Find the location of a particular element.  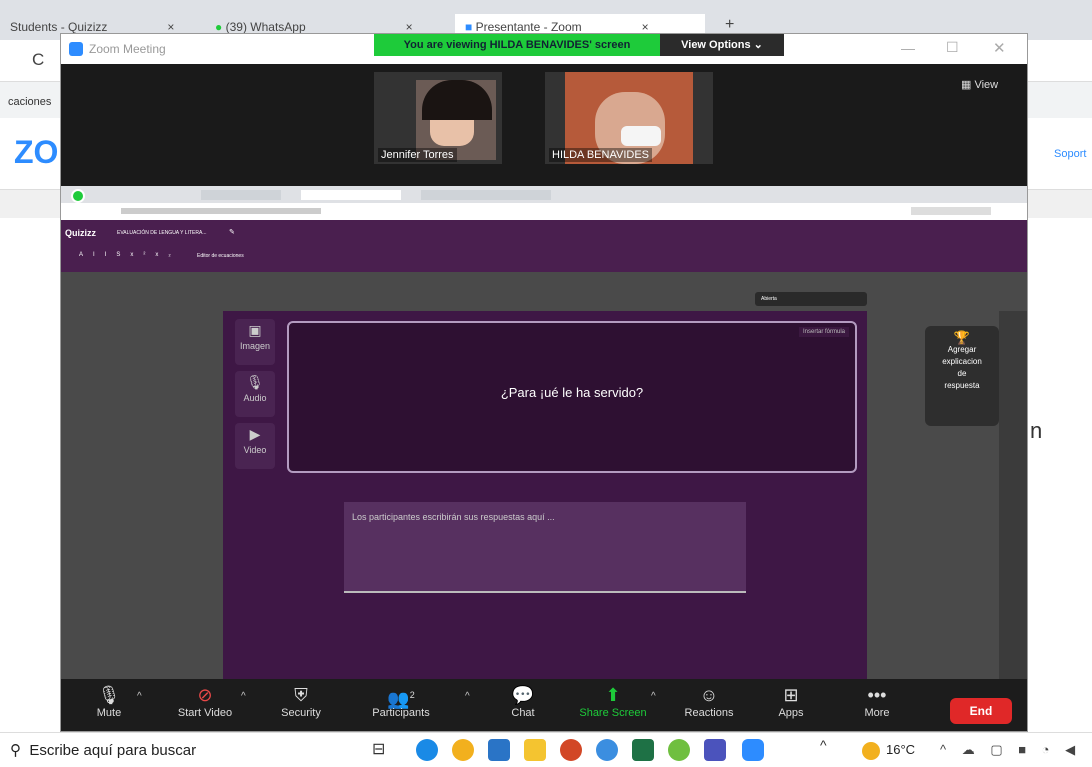

video-icon: ▶ is located at coordinates (255, 434).